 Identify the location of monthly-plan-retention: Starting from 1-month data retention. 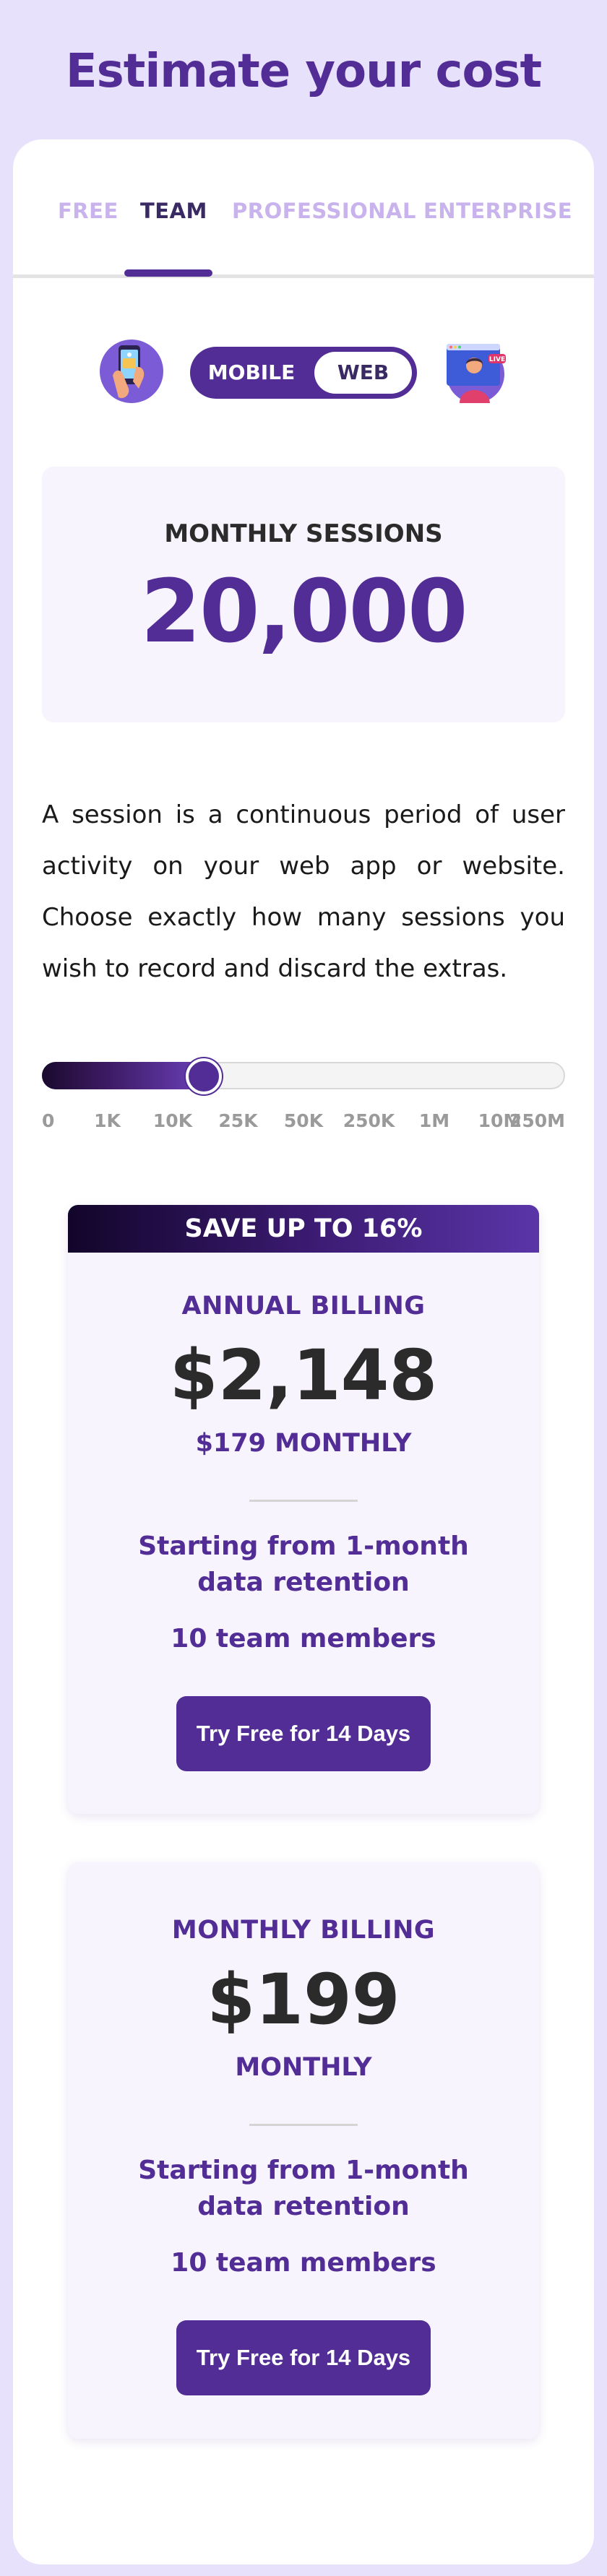
(304, 2188).